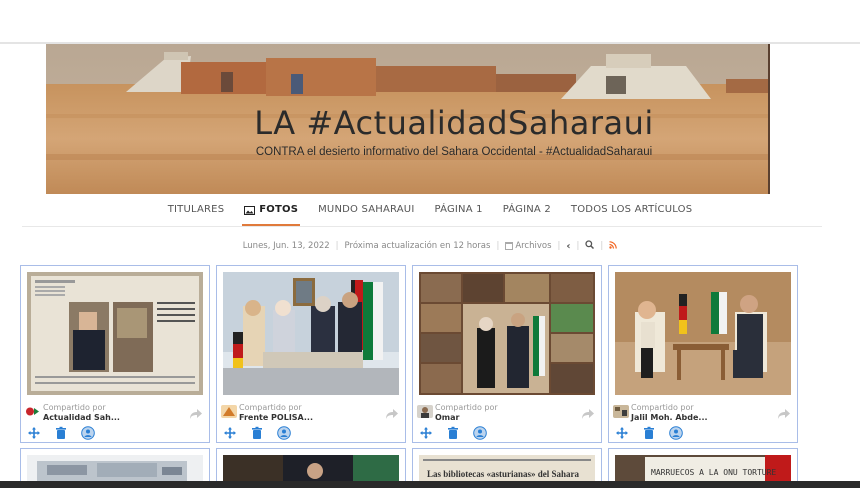 This screenshot has height=488, width=860. Describe the element at coordinates (311, 333) in the screenshot. I see `photo-meeting-flags` at that location.